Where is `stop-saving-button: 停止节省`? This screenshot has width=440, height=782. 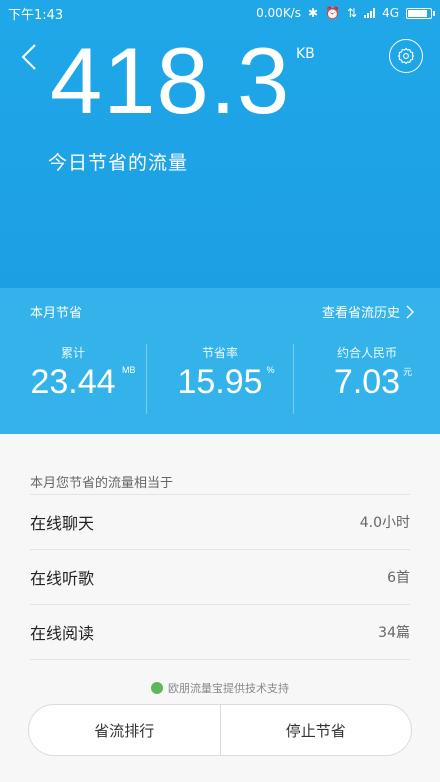 stop-saving-button: 停止节省 is located at coordinates (315, 730).